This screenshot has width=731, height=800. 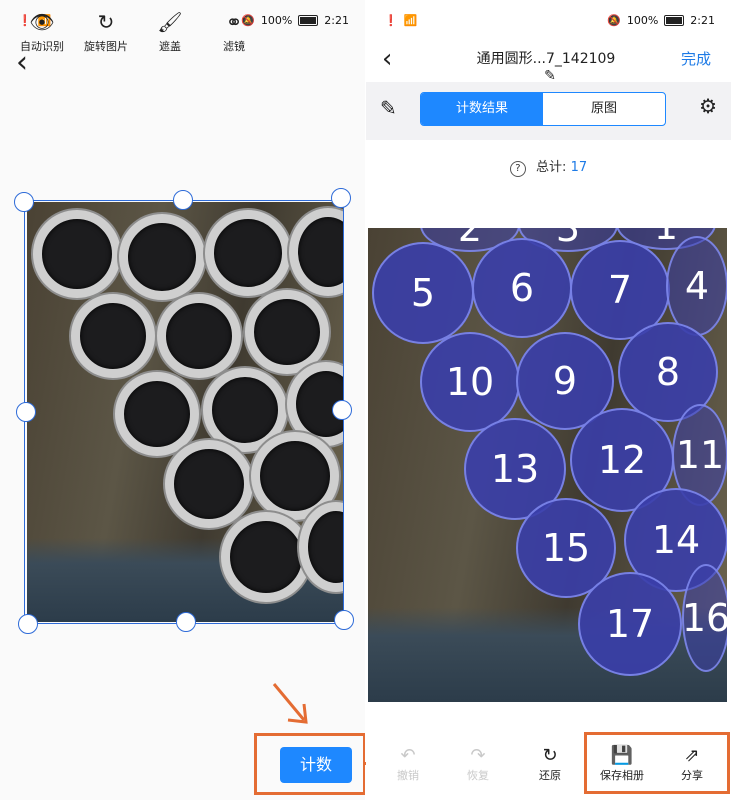 What do you see at coordinates (170, 22) in the screenshot?
I see `brush-icon: 🖌` at bounding box center [170, 22].